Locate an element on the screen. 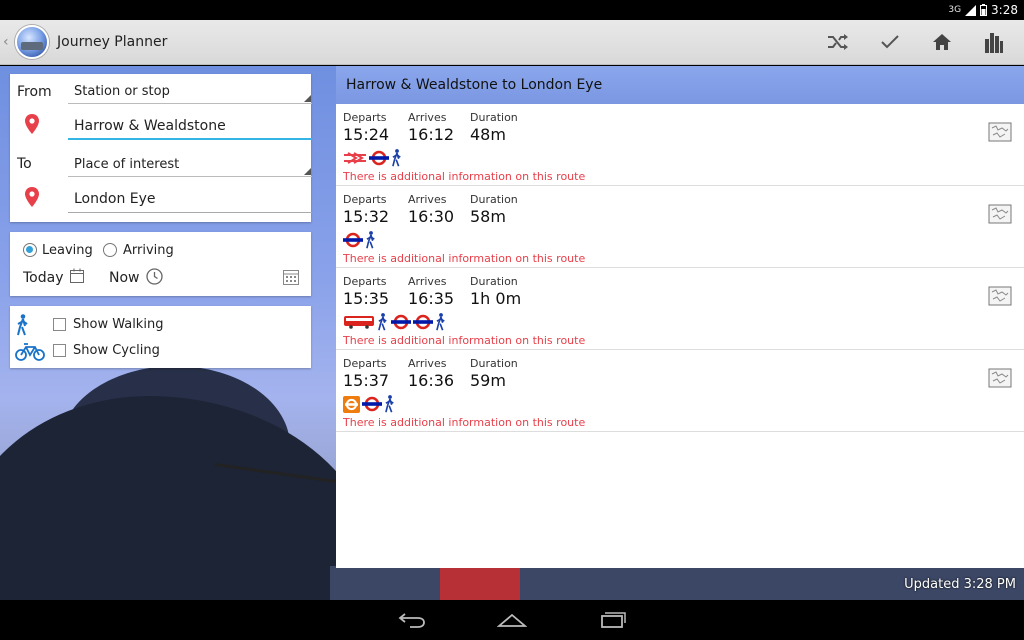 The image size is (1024, 640). arrives-time: 16:12 is located at coordinates (431, 134).